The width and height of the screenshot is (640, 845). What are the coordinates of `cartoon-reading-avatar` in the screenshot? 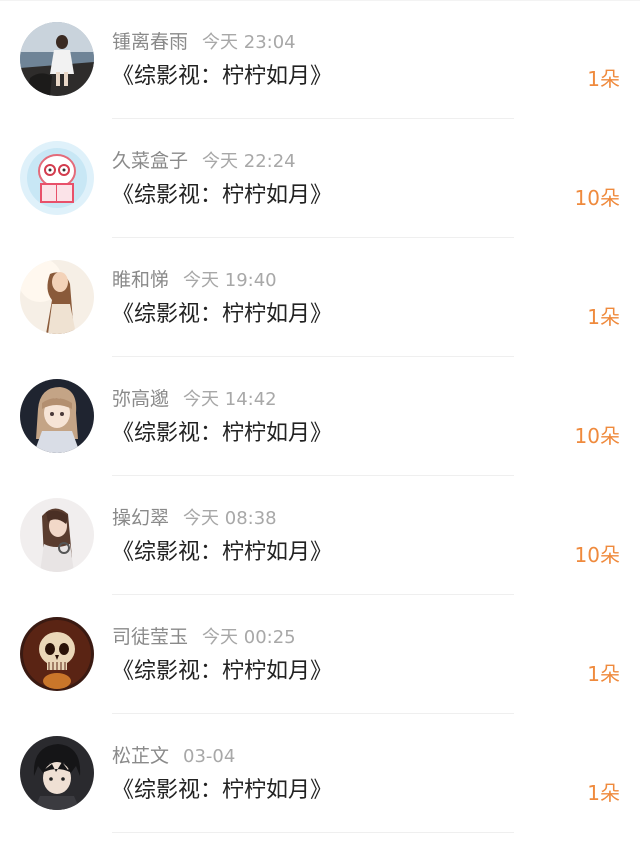 It's located at (57, 178).